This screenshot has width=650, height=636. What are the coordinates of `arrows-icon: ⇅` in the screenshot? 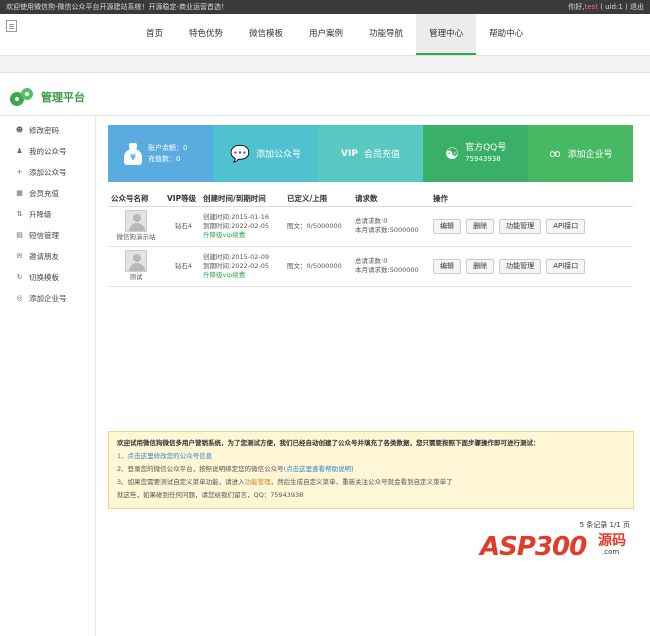 It's located at (19, 214).